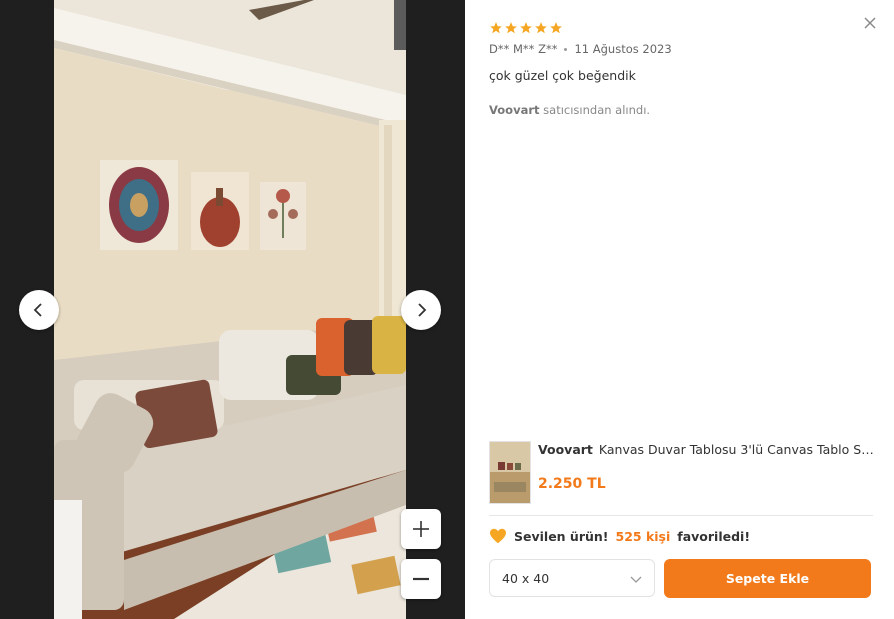 The image size is (894, 619). I want to click on close-icon, so click(870, 23).